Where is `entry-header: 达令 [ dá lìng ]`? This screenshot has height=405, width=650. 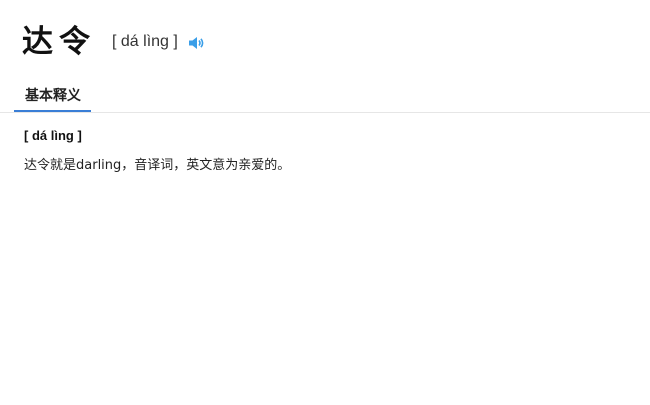
entry-header: 达令 [ dá lìng ] is located at coordinates (114, 42).